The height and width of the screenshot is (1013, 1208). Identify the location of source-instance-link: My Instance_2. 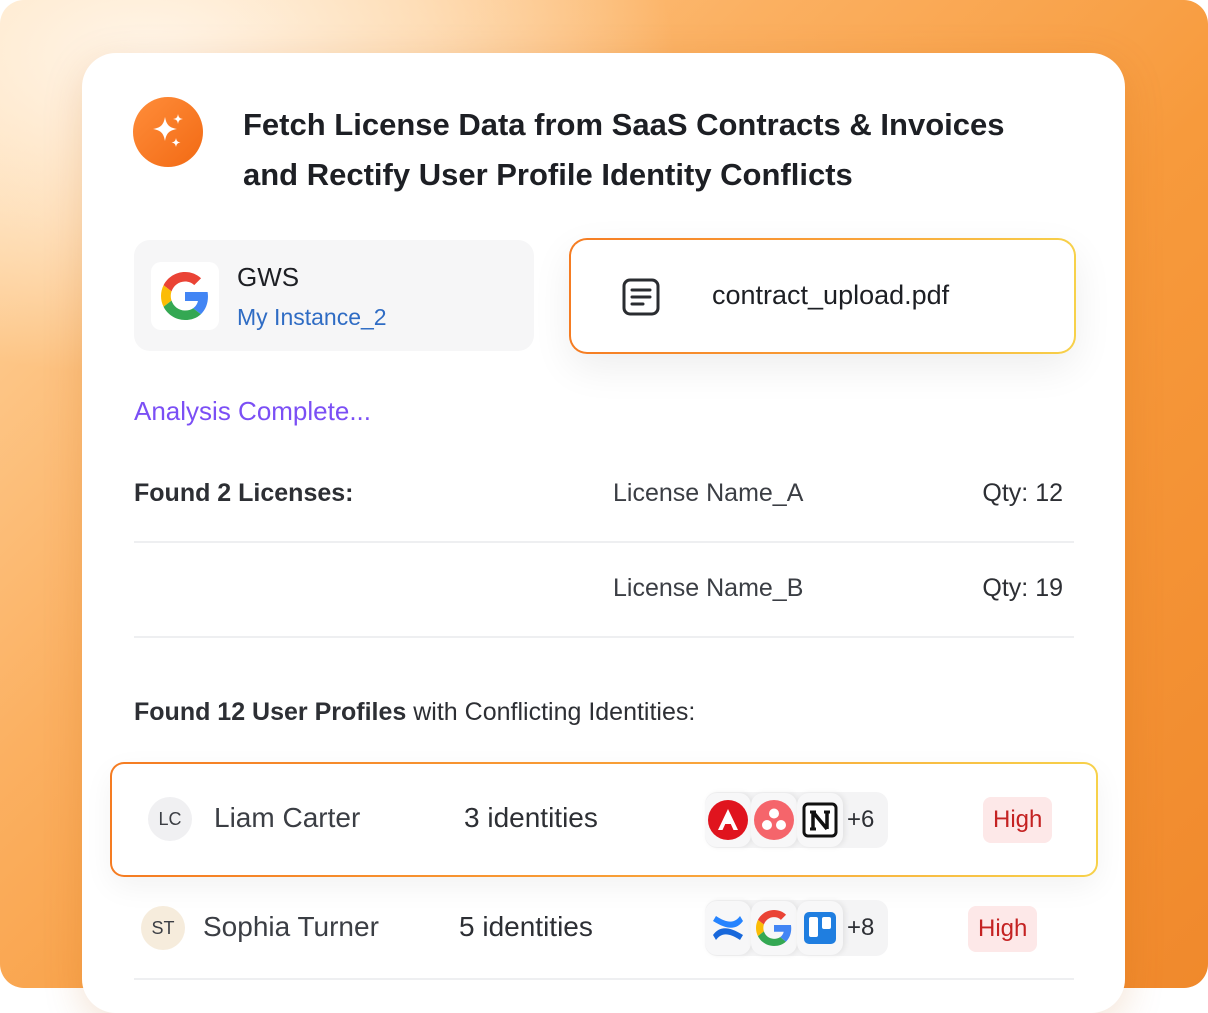
(312, 317).